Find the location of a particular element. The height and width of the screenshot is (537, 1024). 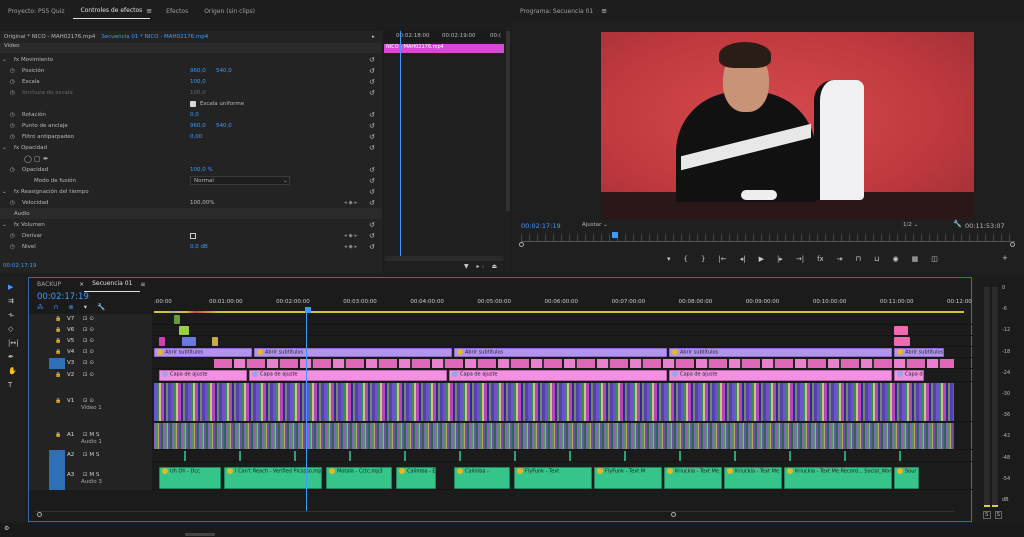

timeline-playhead is located at coordinates (306, 411).